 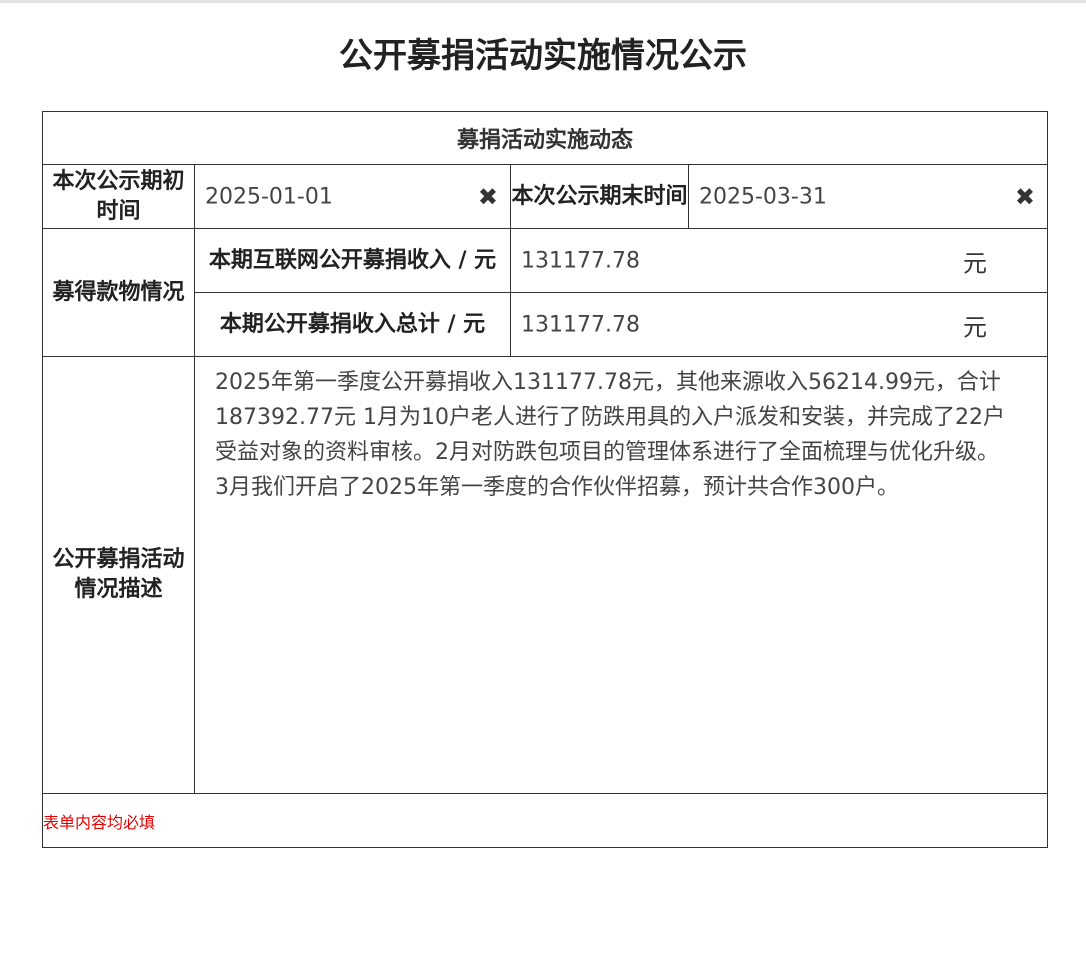 What do you see at coordinates (975, 327) in the screenshot?
I see `total-income-unit: 元` at bounding box center [975, 327].